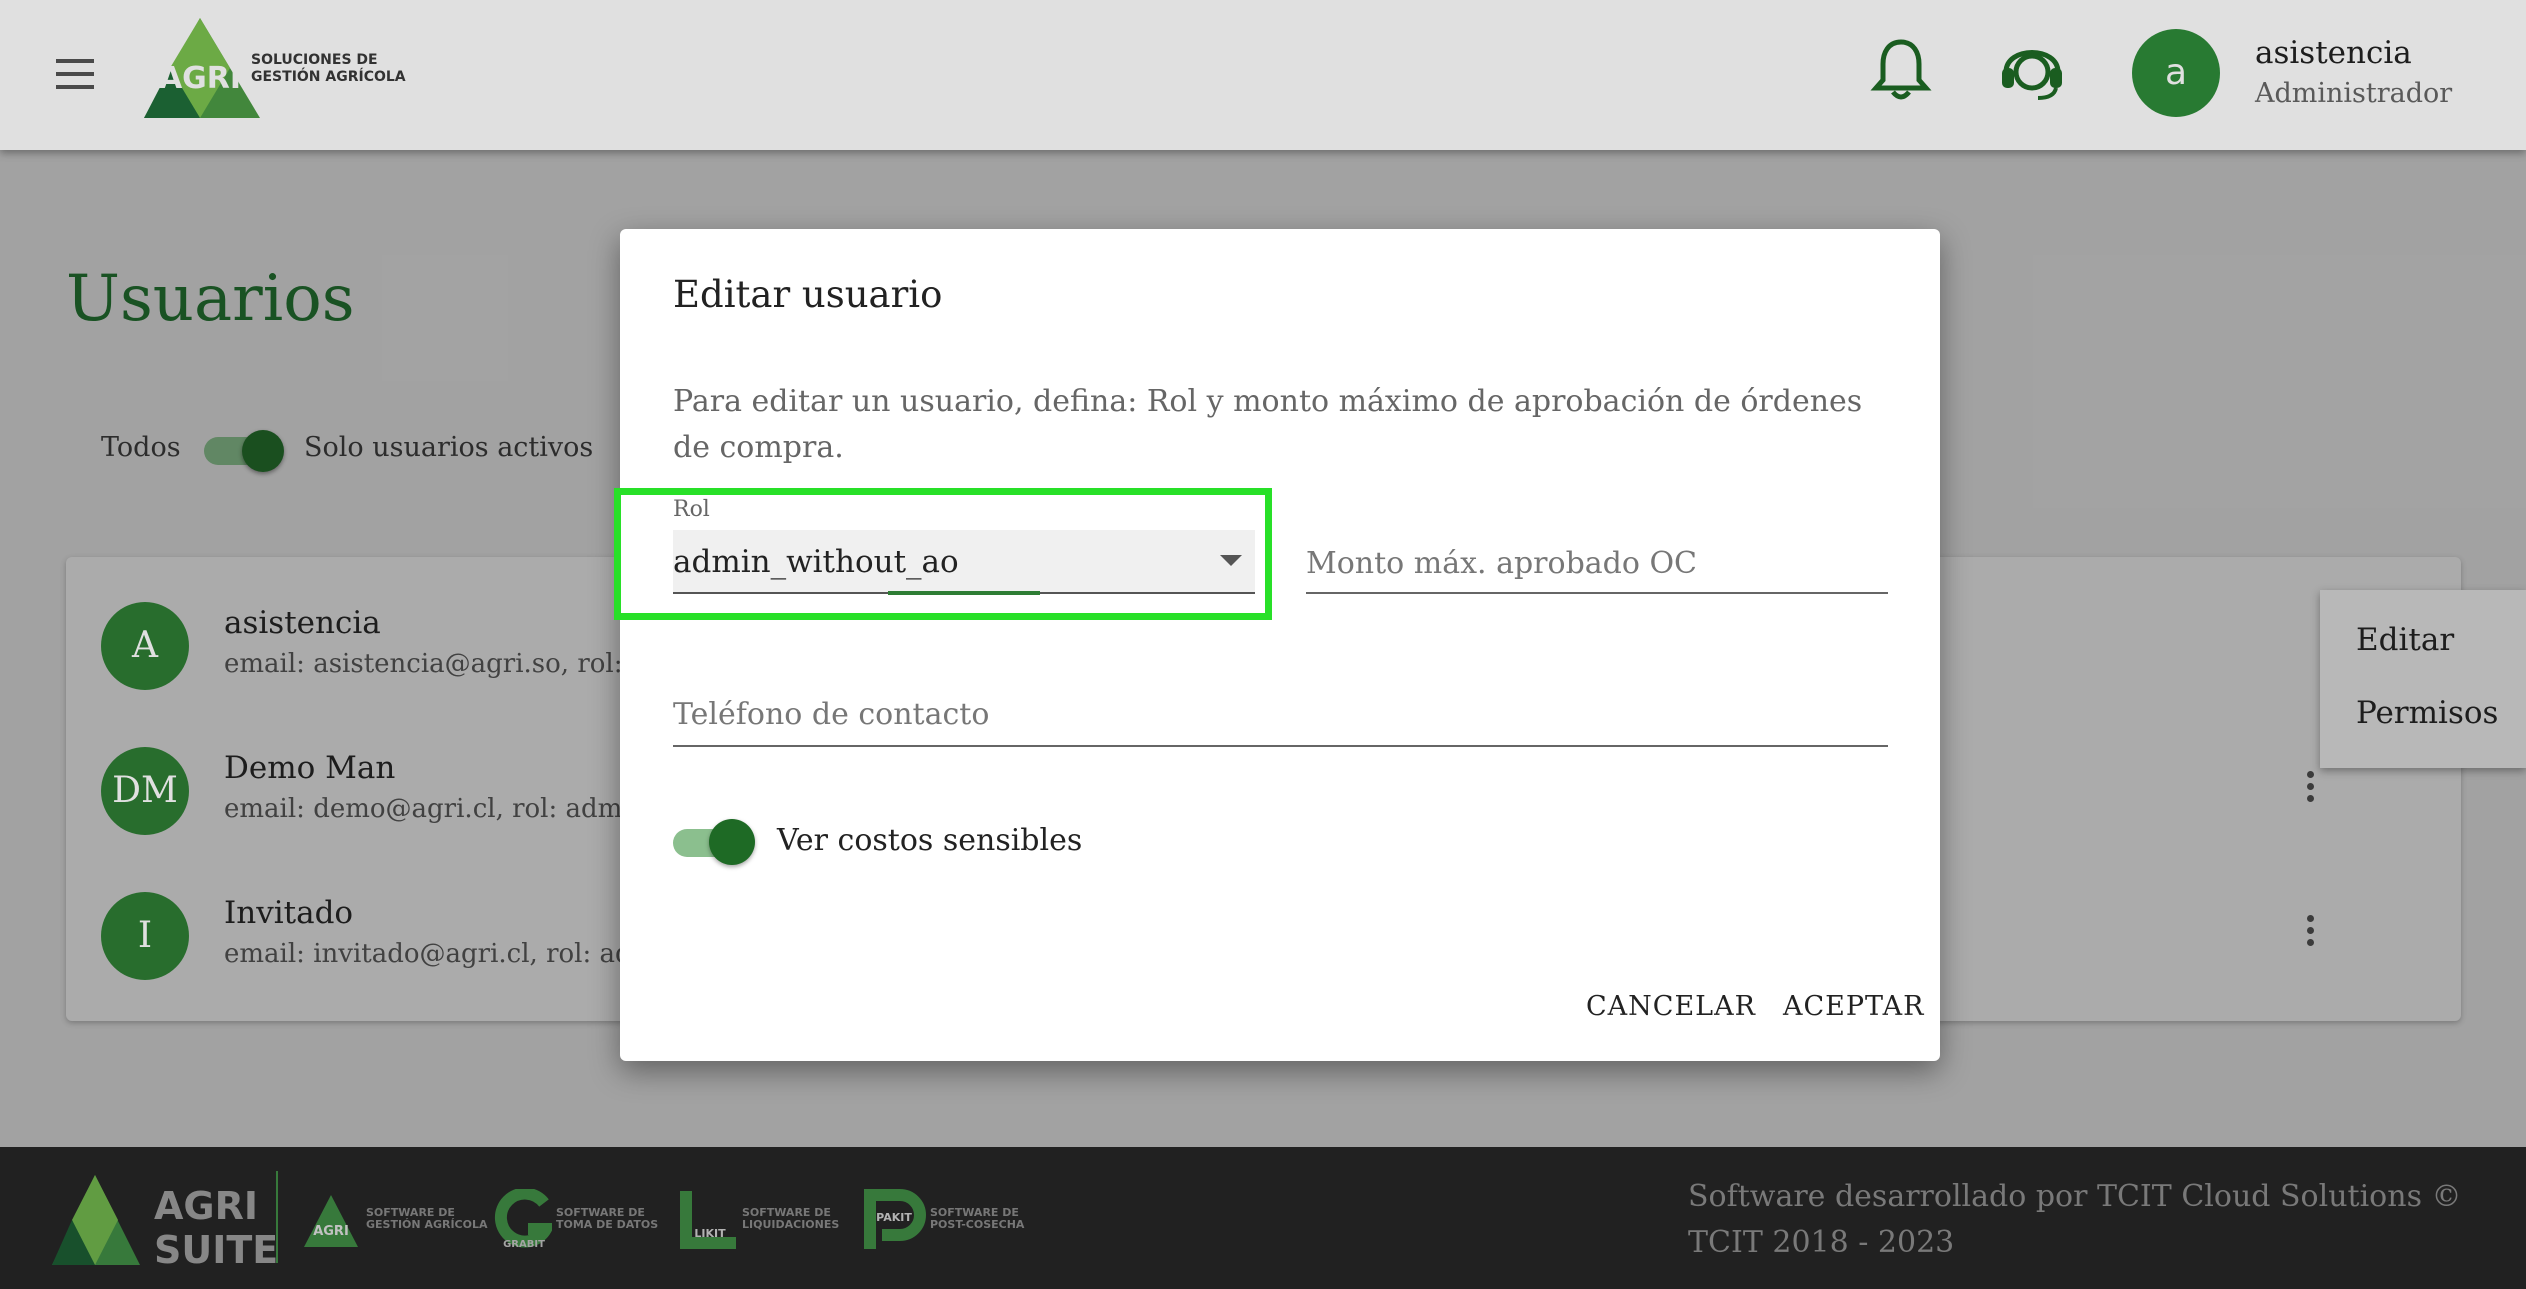  Describe the element at coordinates (1231, 560) in the screenshot. I see `dropdown-arrow-icon` at that location.